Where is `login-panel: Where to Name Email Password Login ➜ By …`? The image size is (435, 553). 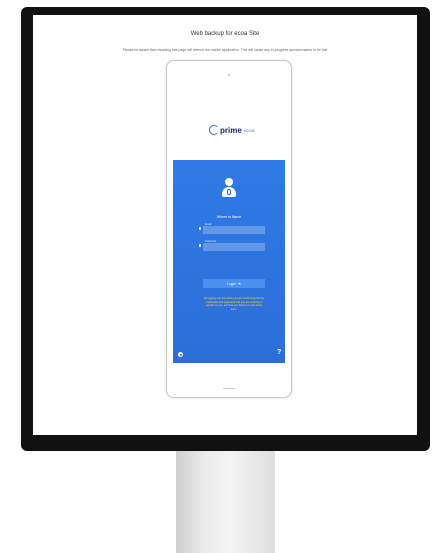
login-panel: Where to Name Email Password Login ➜ By … is located at coordinates (229, 261).